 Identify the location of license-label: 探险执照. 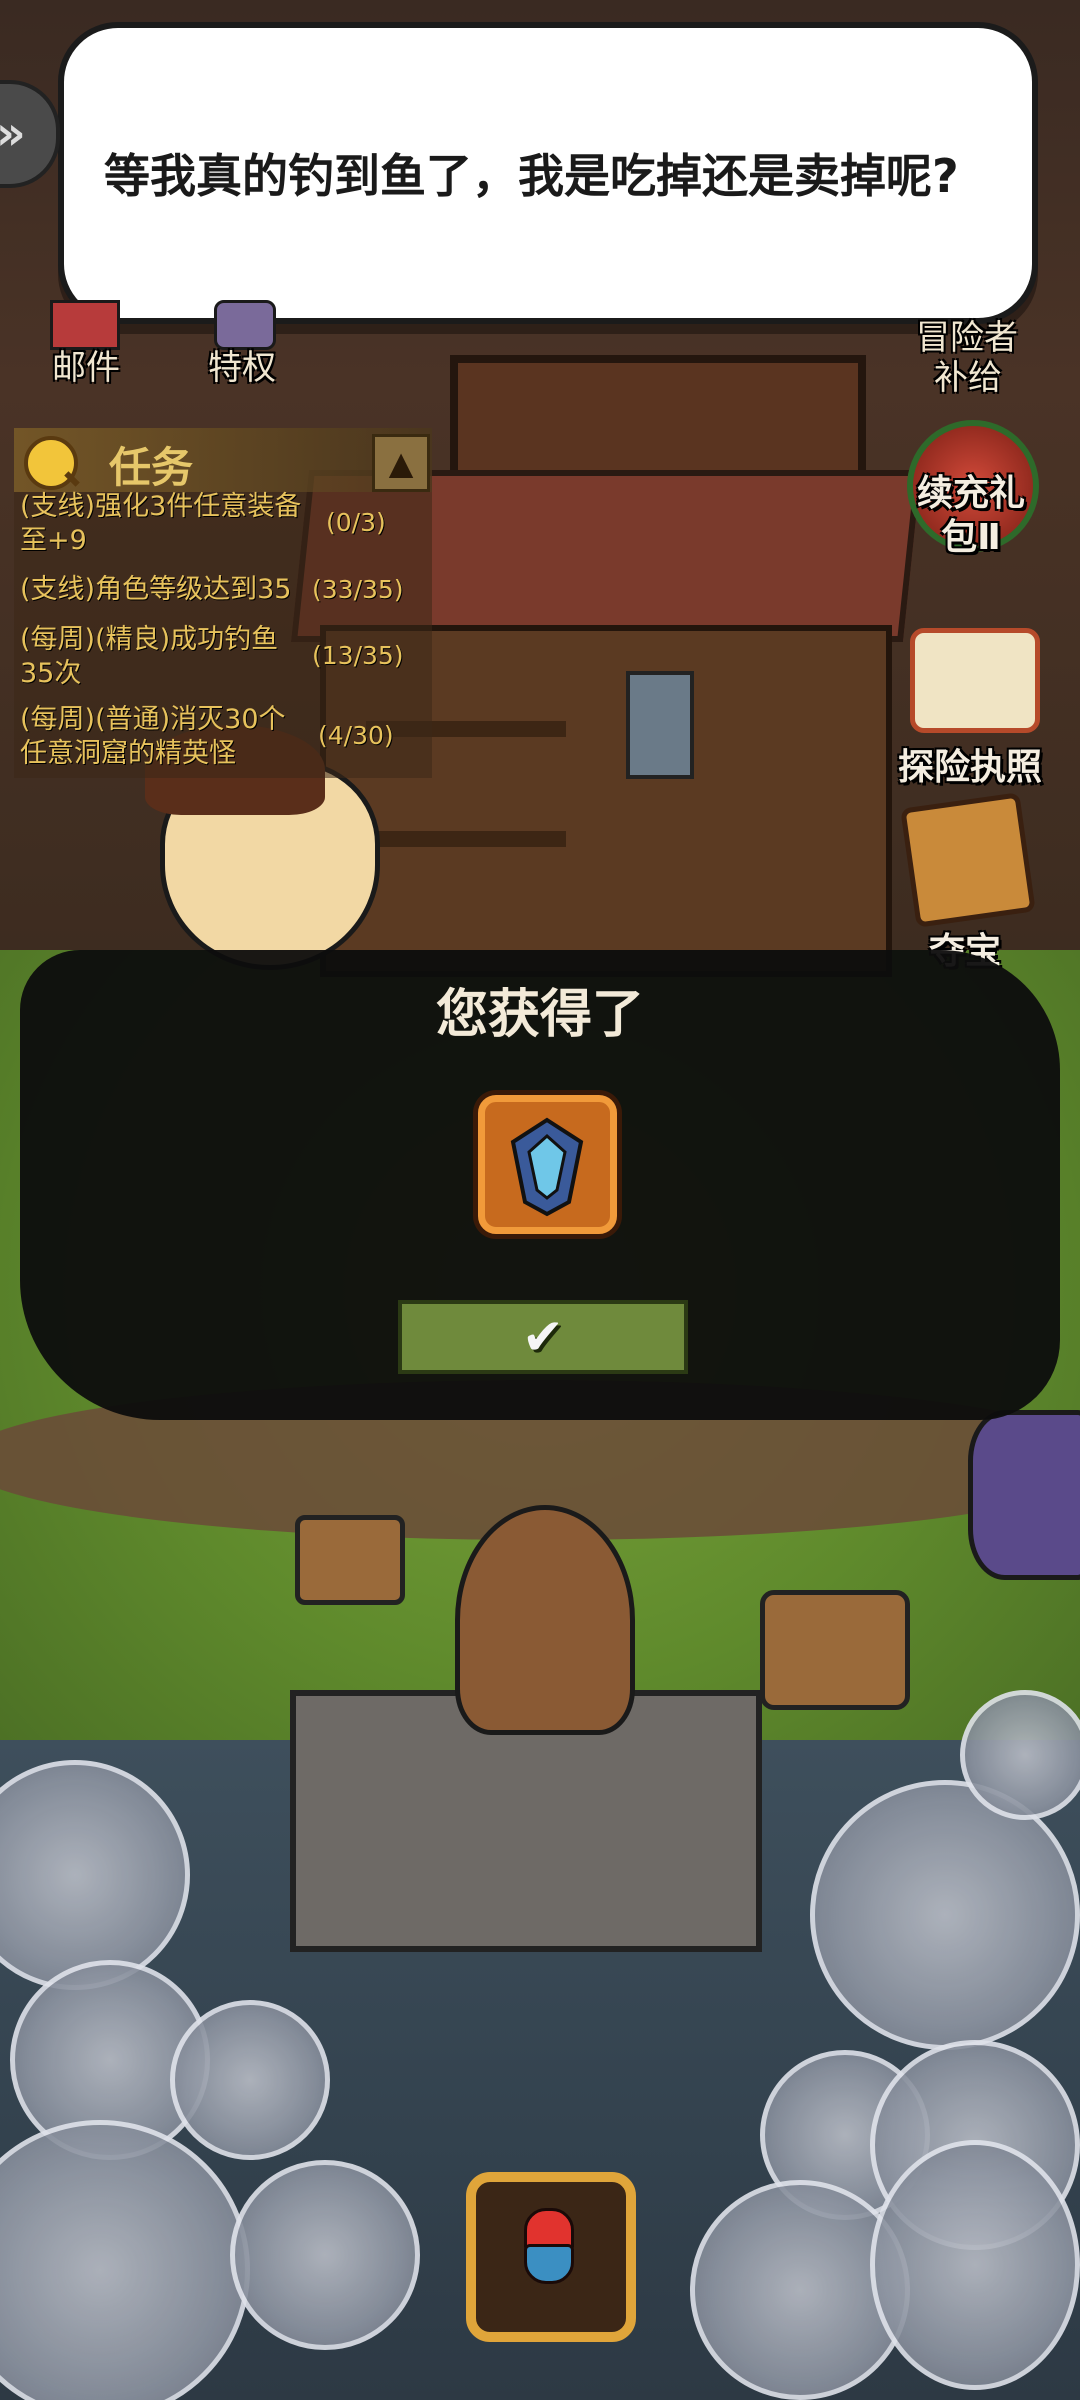
(969, 767).